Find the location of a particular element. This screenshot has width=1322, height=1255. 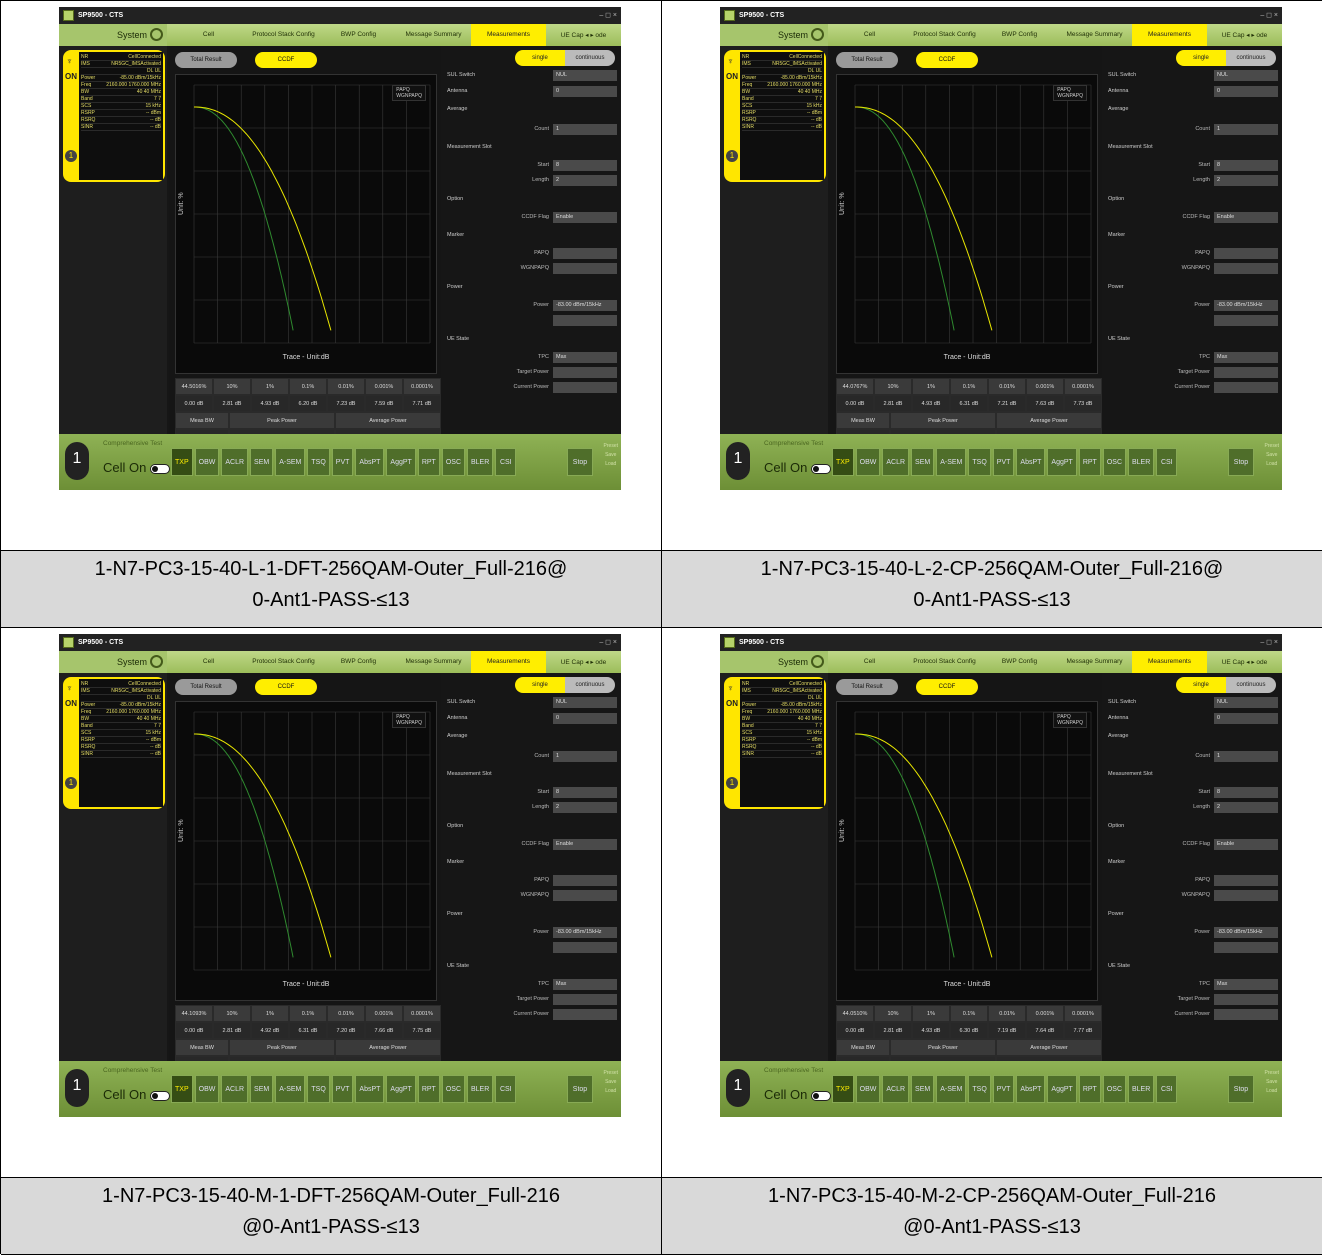

tab-message-summary: Message Summary is located at coordinates (1094, 662).